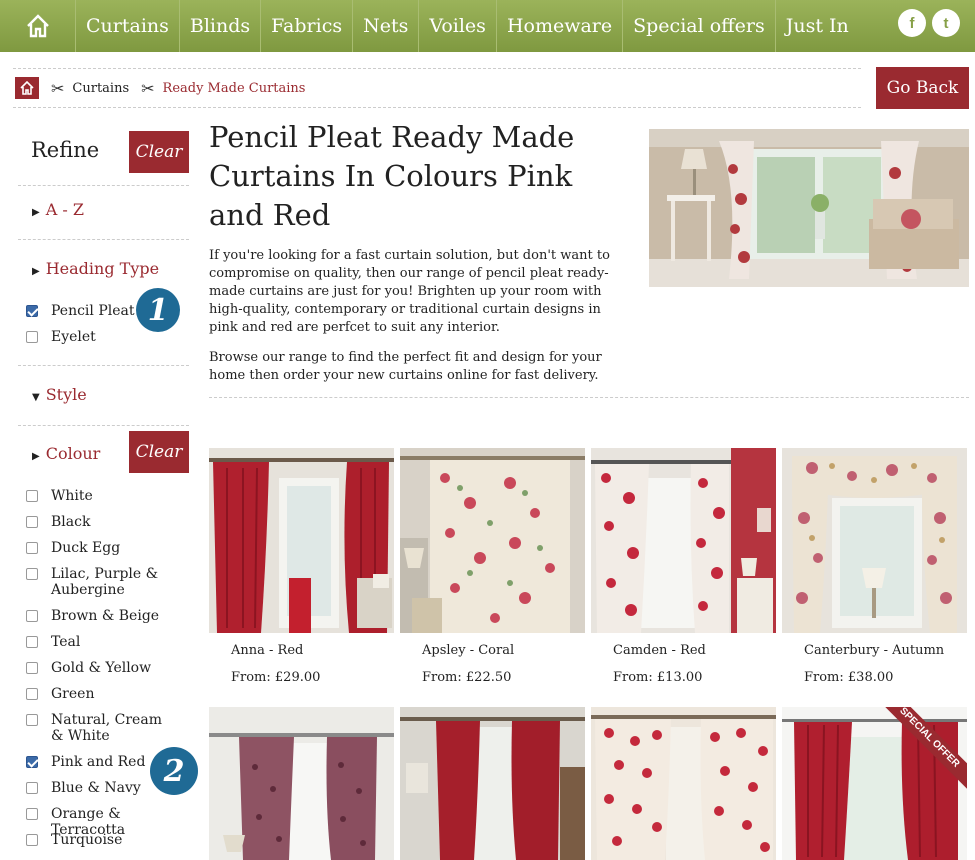 The width and height of the screenshot is (975, 860). Describe the element at coordinates (874, 650) in the screenshot. I see `product-name: Canterbury - Autumn` at that location.